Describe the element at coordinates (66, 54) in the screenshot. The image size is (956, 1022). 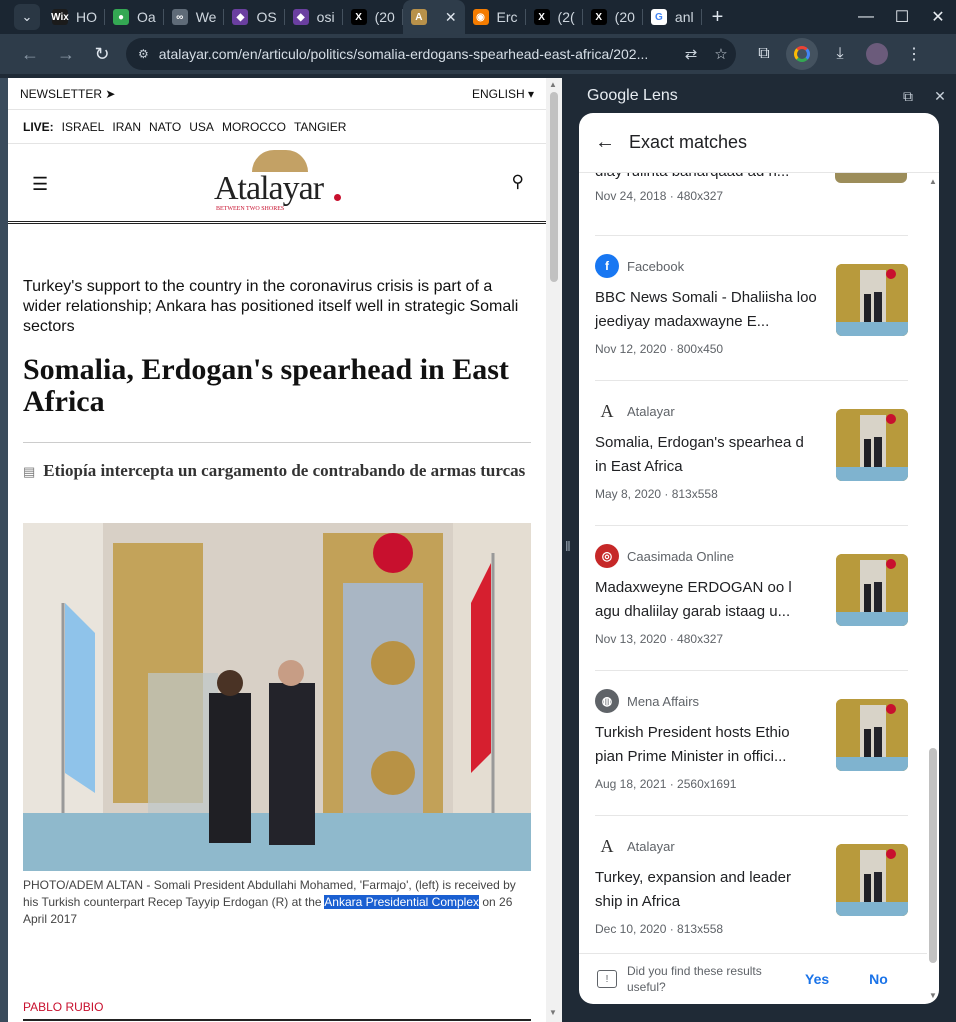
I see `forward-icon: →` at that location.